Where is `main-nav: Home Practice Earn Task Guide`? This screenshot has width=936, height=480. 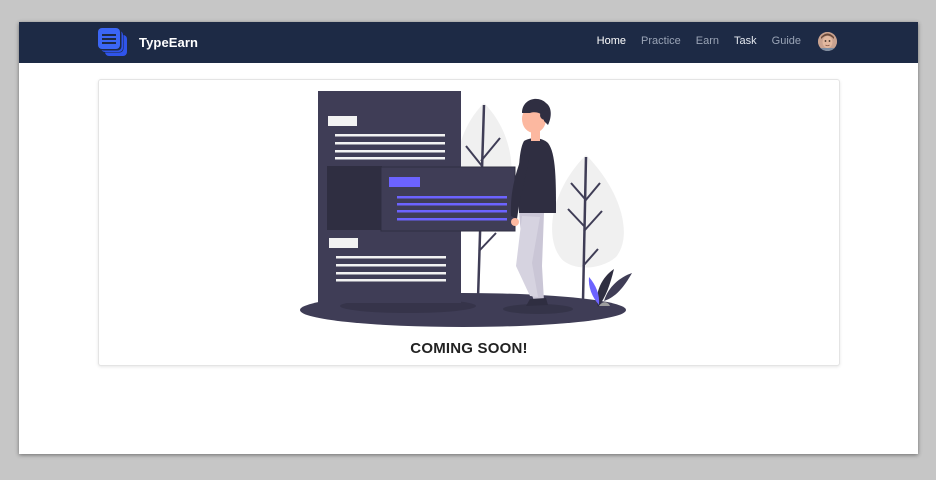 main-nav: Home Practice Earn Task Guide is located at coordinates (709, 41).